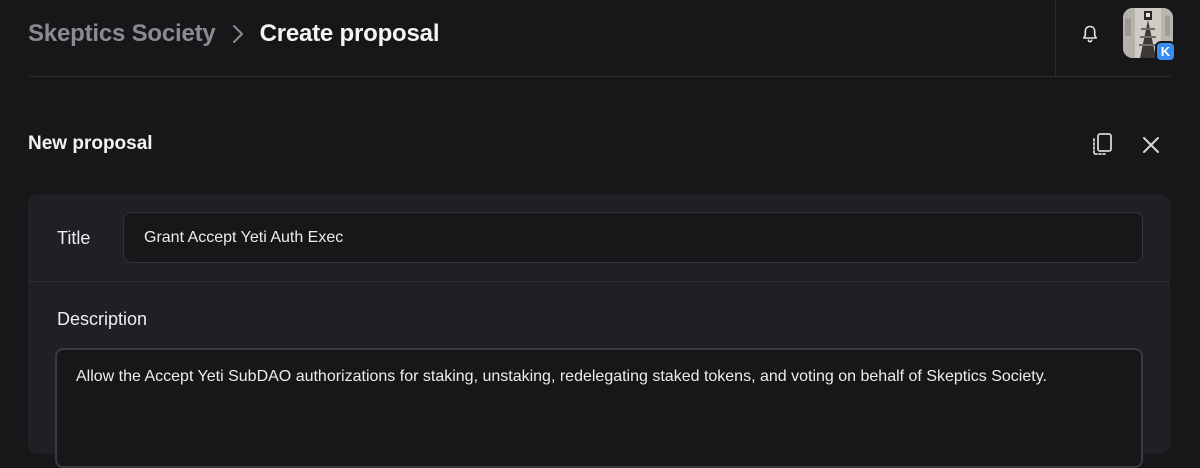  What do you see at coordinates (90, 143) in the screenshot?
I see `section-title: New proposal` at bounding box center [90, 143].